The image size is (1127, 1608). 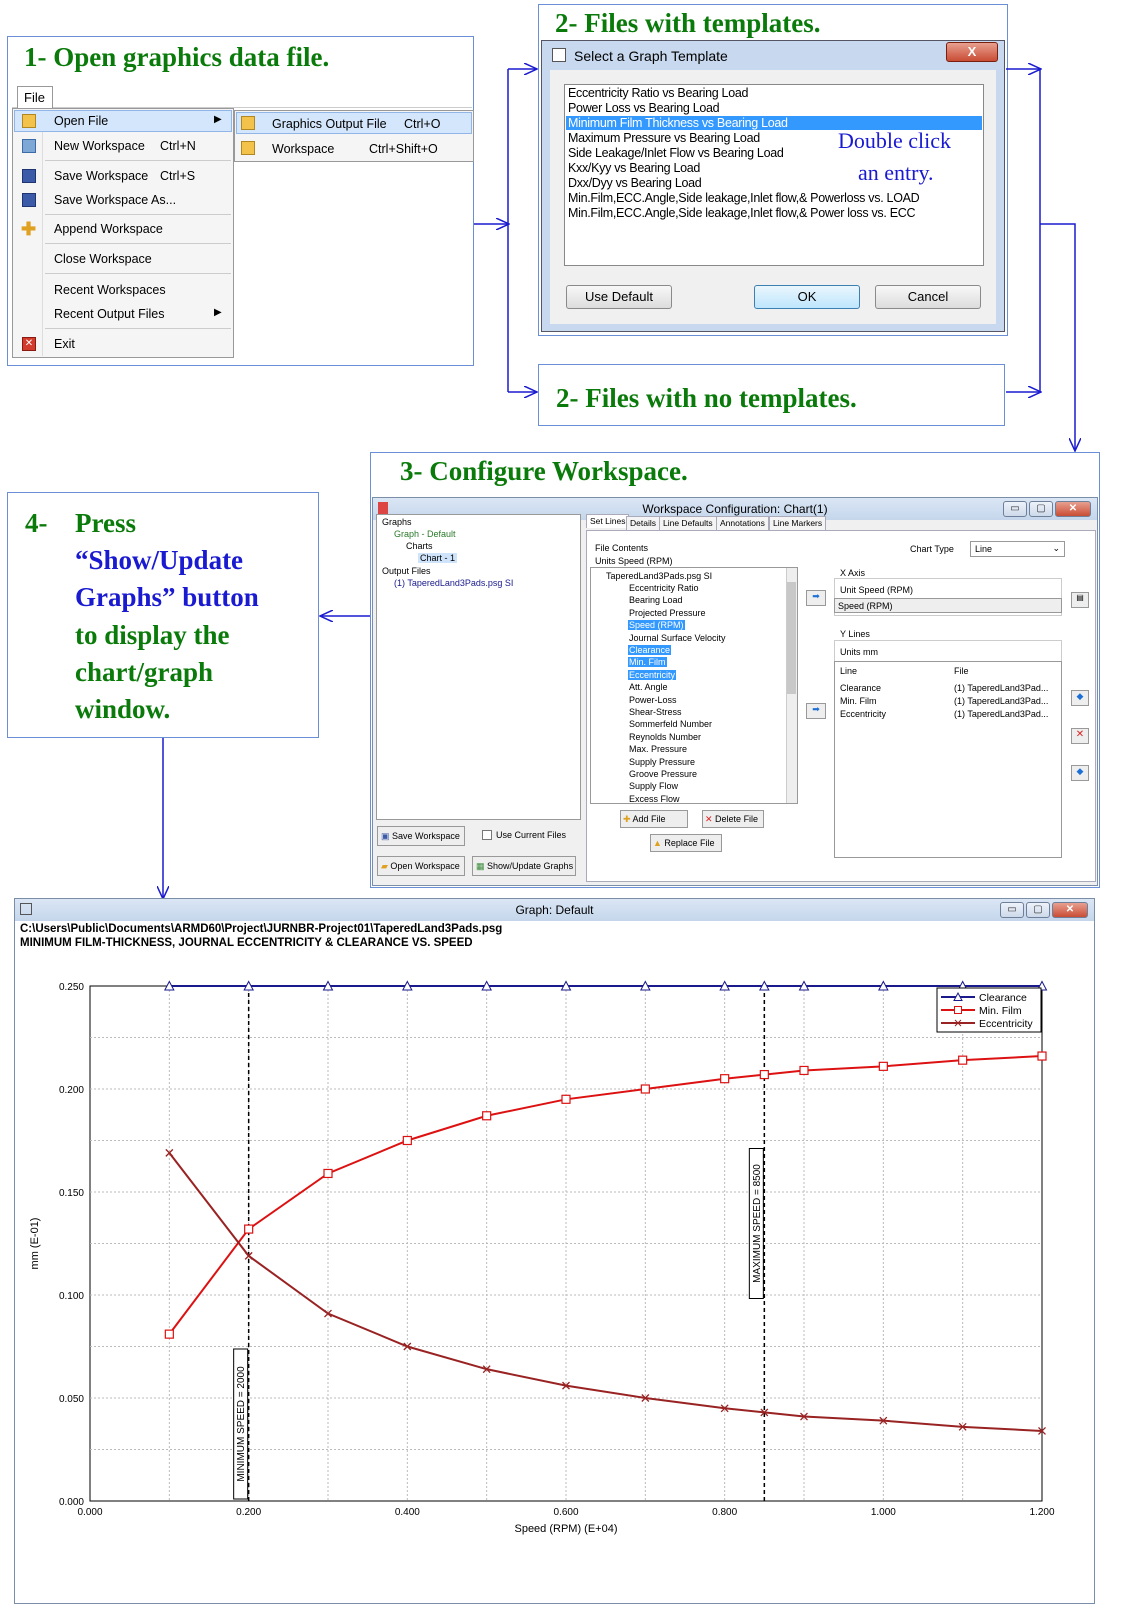 I want to click on minimize-icon: ▭, so click(x=1012, y=910).